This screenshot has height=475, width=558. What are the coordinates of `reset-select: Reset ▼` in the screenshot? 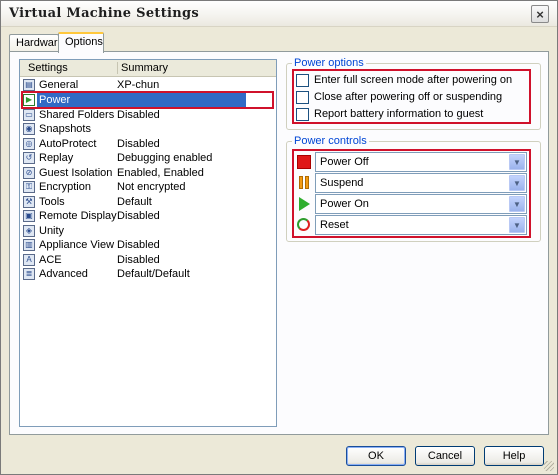 It's located at (421, 225).